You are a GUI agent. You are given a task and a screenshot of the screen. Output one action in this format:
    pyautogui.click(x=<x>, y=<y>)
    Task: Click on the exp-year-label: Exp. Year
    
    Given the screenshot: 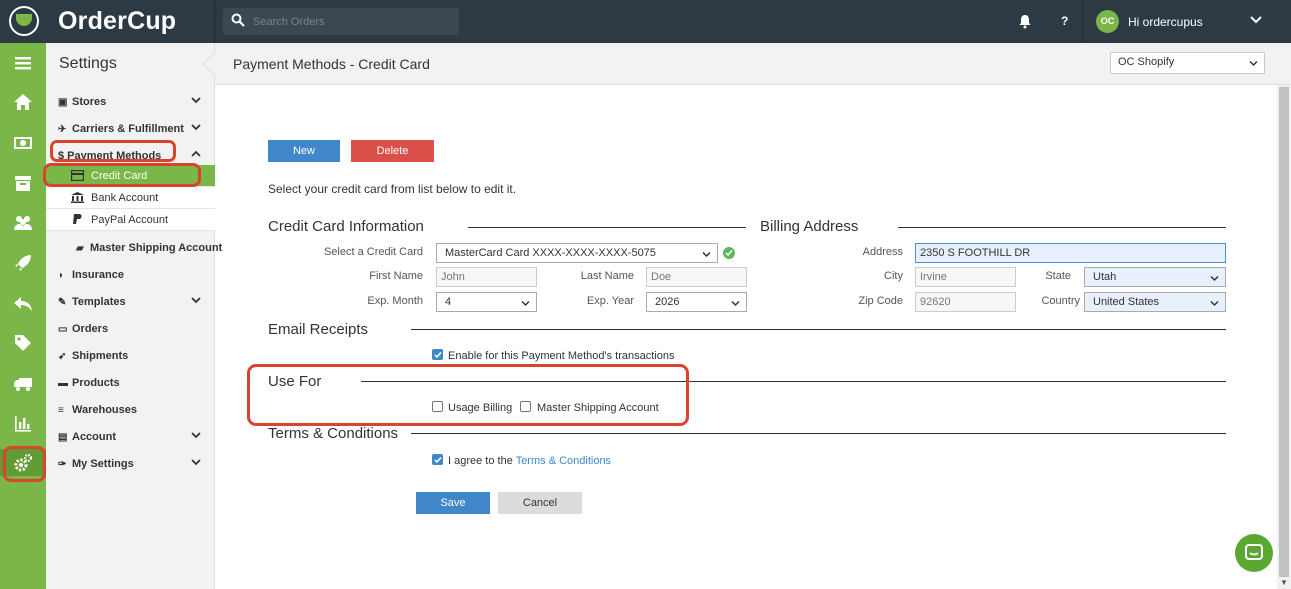 What is the action you would take?
    pyautogui.click(x=610, y=301)
    